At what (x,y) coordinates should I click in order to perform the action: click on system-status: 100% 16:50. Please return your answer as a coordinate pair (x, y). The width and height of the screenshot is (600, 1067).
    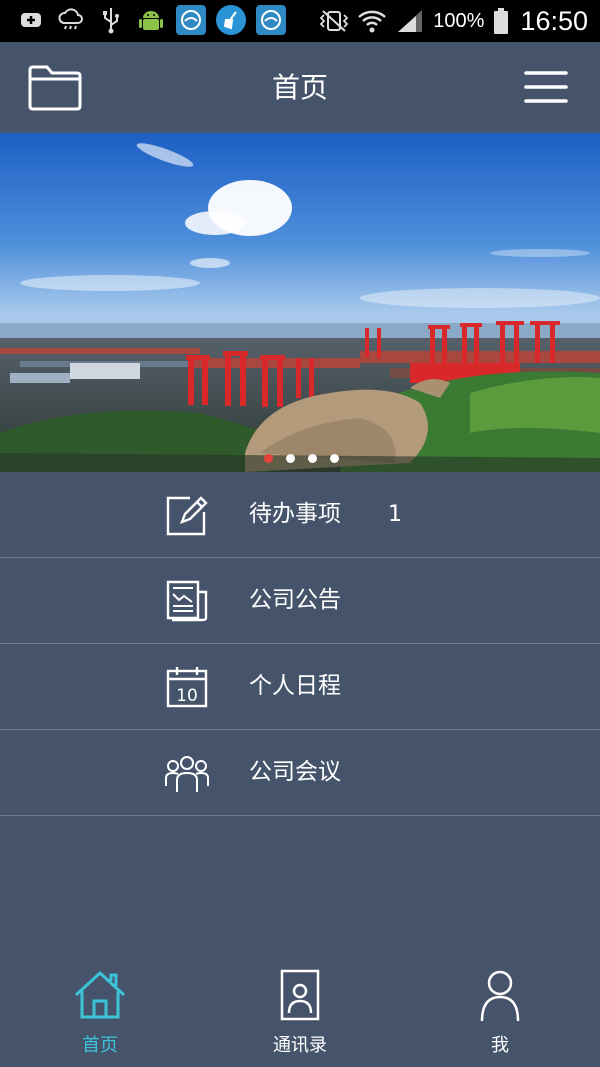
    Looking at the image, I should click on (453, 21).